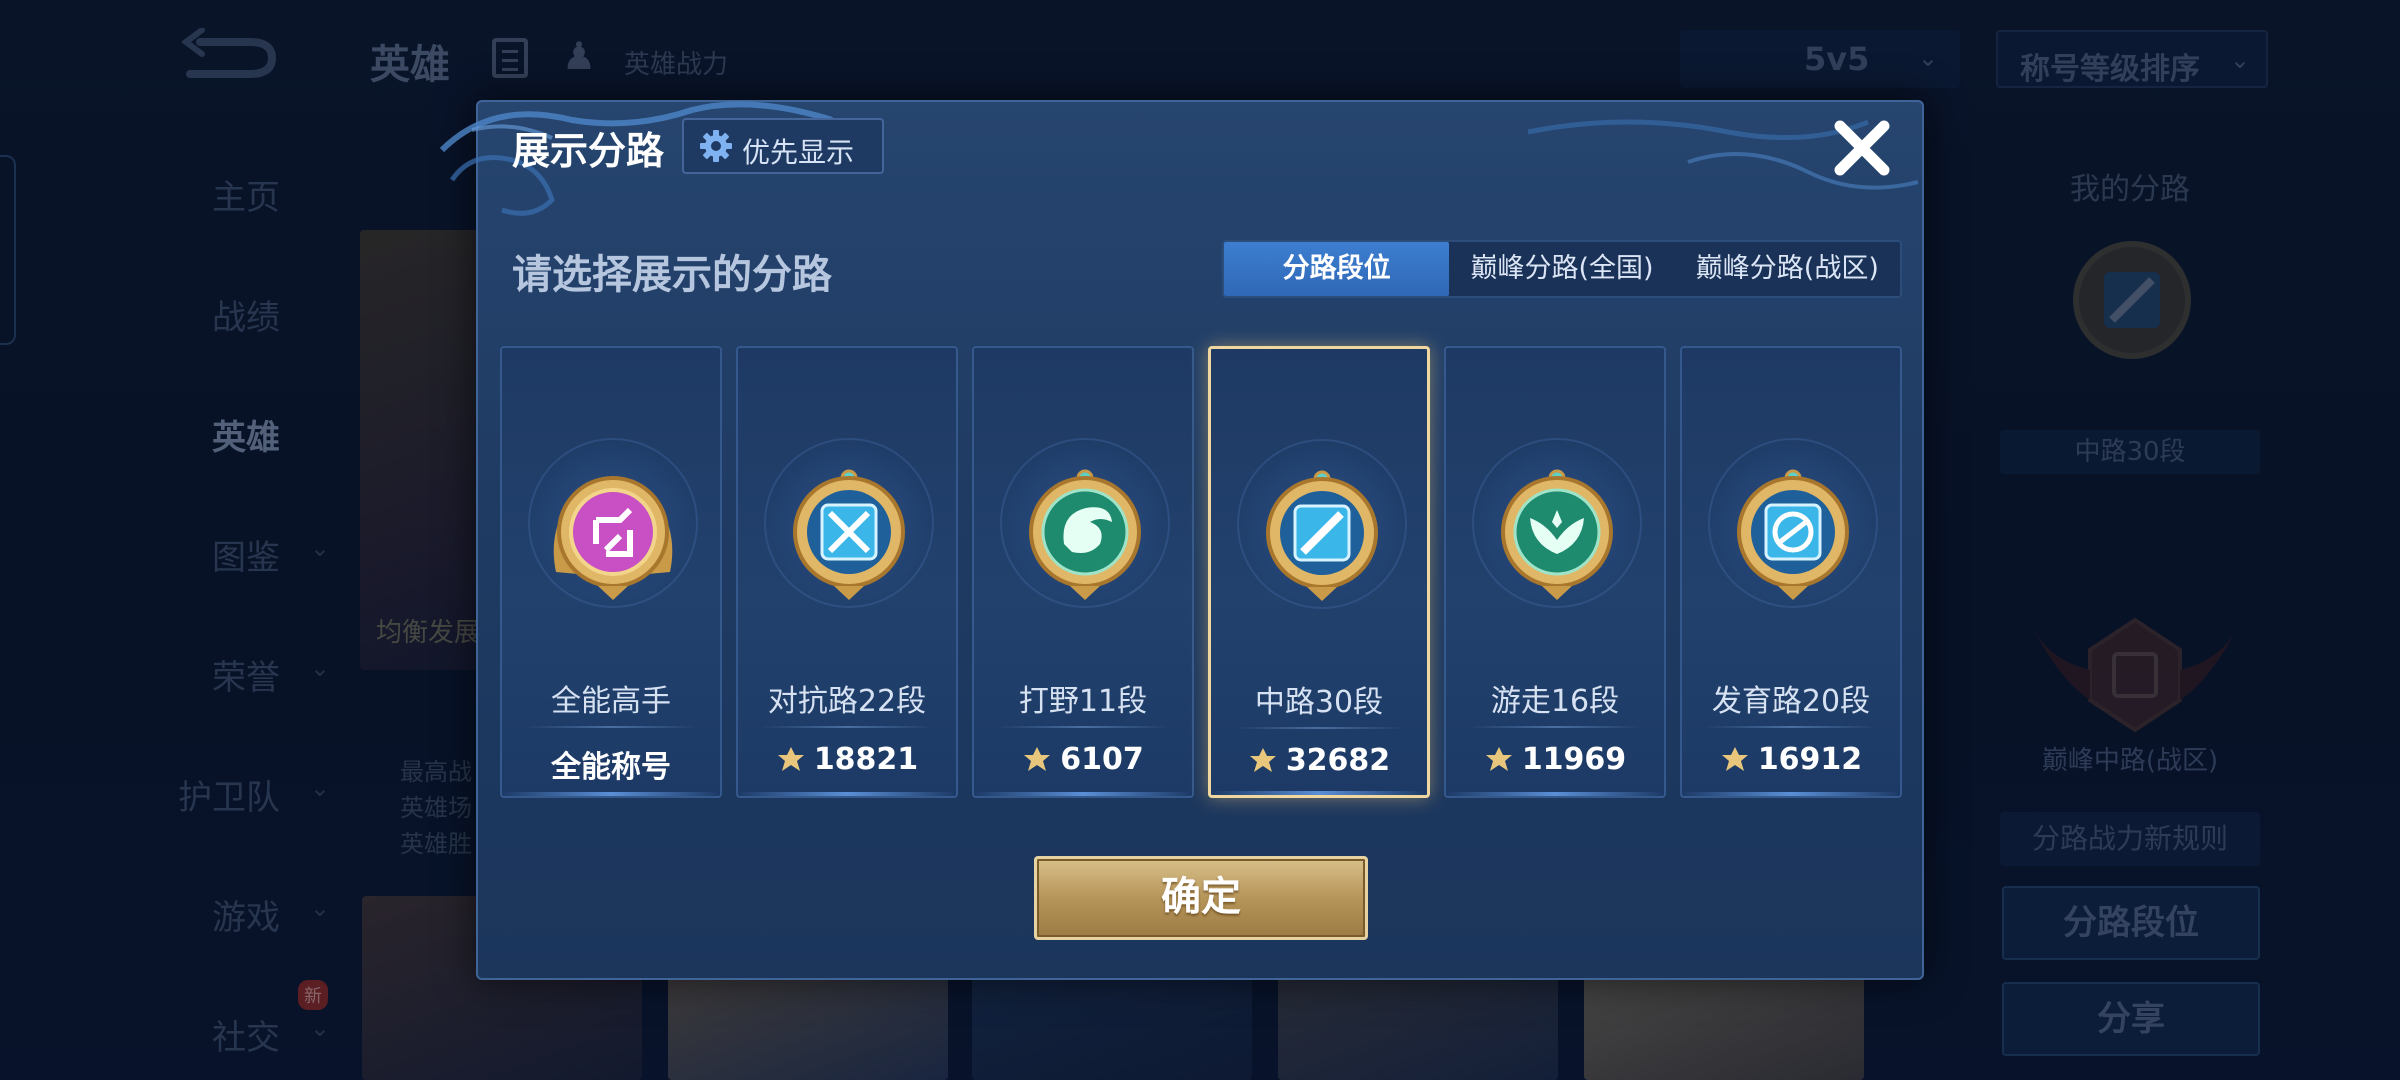  Describe the element at coordinates (611, 701) in the screenshot. I see `lane-name: 全能高手` at that location.